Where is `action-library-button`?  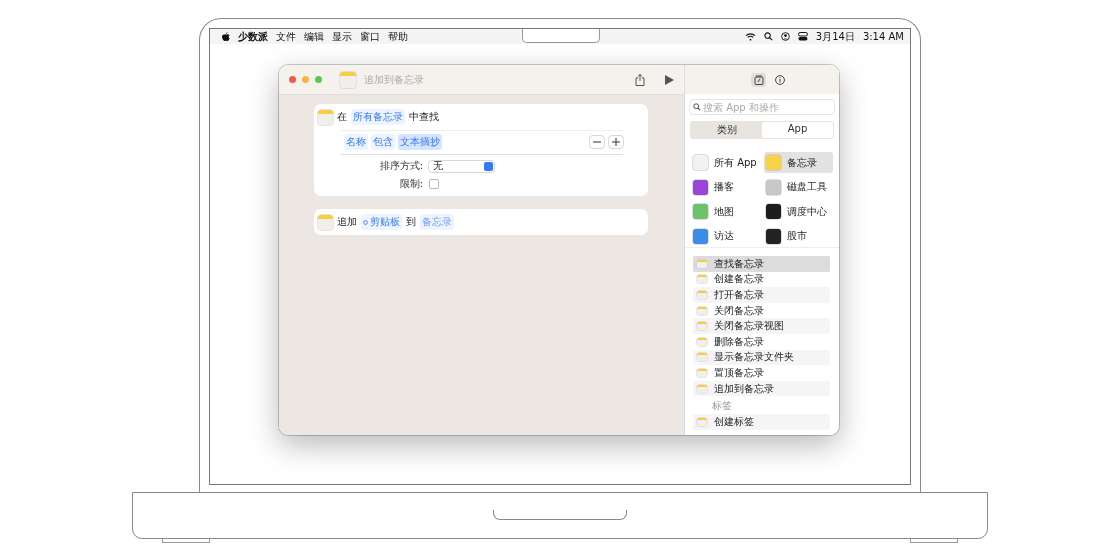
action-library-button is located at coordinates (758, 79).